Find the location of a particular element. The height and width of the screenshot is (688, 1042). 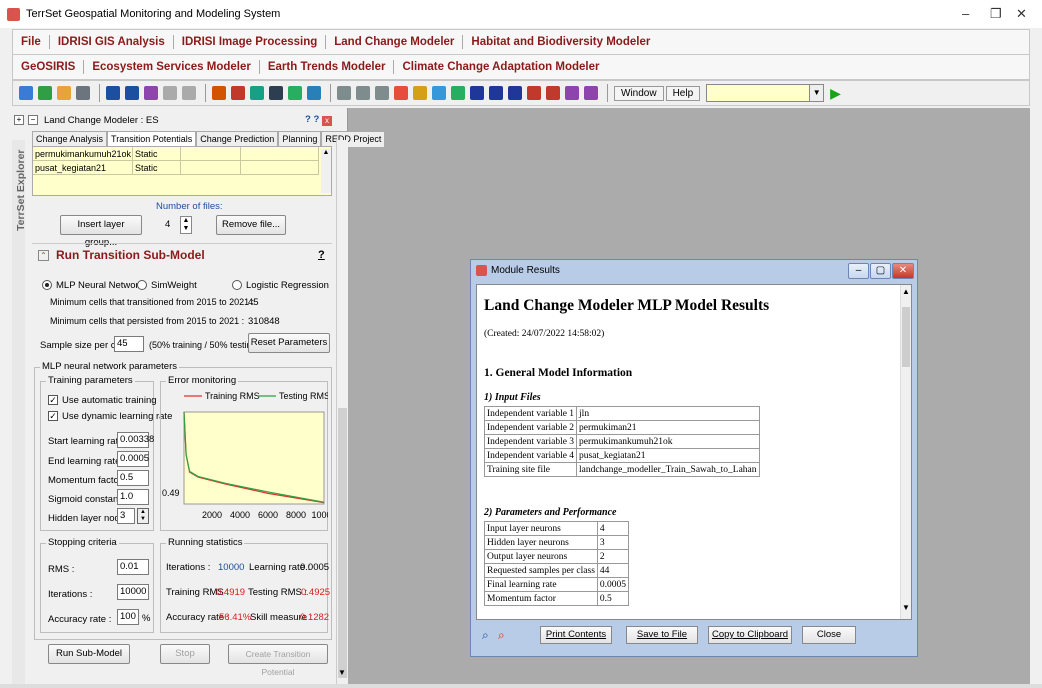

measure-icon is located at coordinates (170, 93).